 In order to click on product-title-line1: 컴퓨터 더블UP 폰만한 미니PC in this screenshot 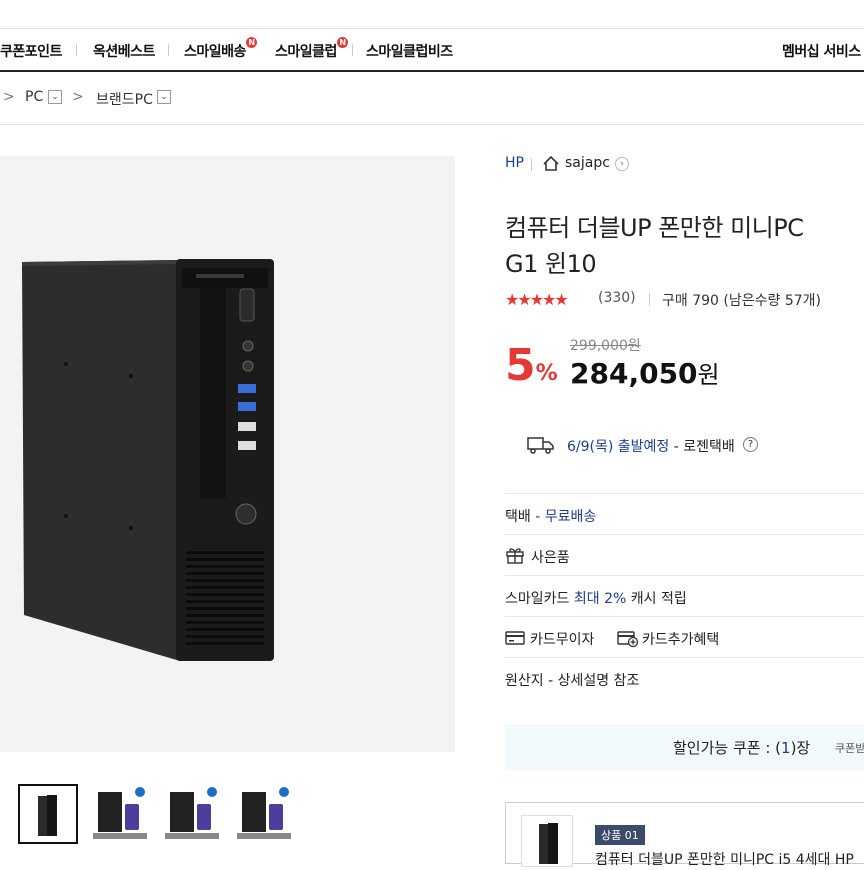, I will do `click(654, 228)`.